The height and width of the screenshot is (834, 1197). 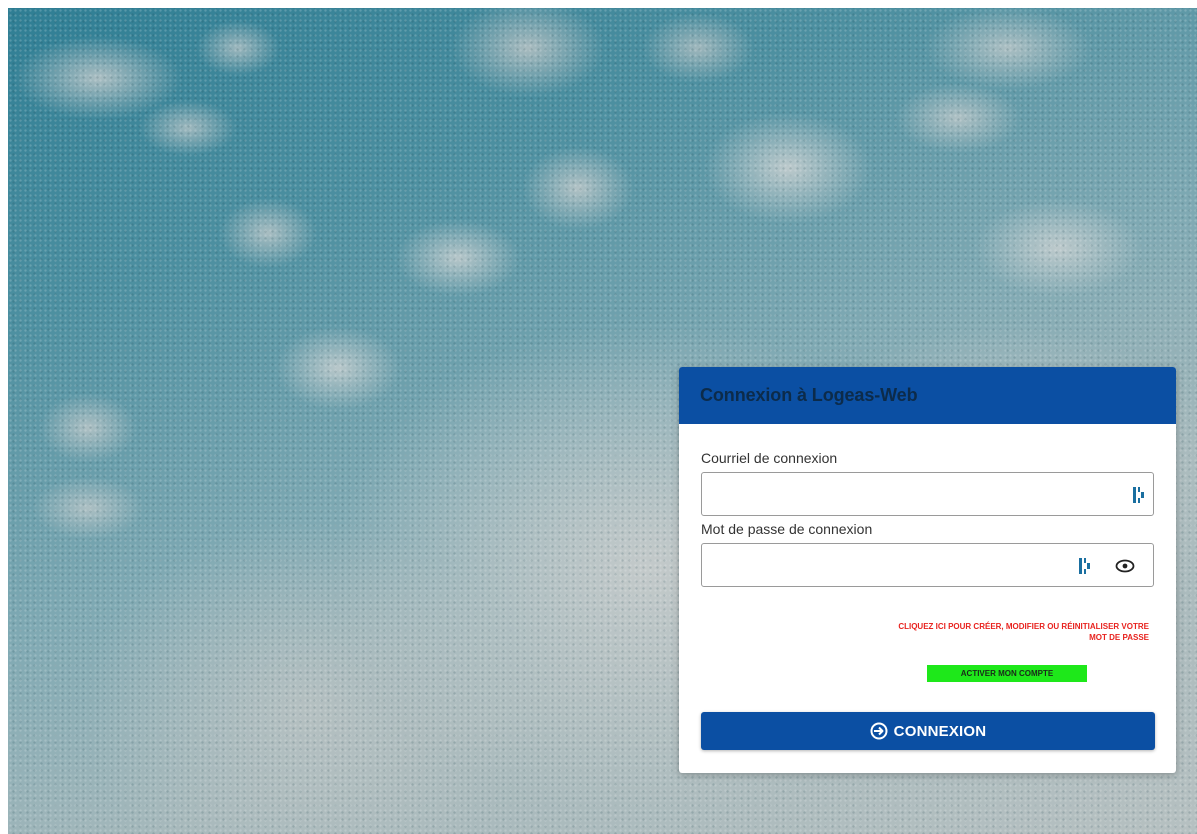 I want to click on activate-account-button: Activer mon compte, so click(x=1007, y=673).